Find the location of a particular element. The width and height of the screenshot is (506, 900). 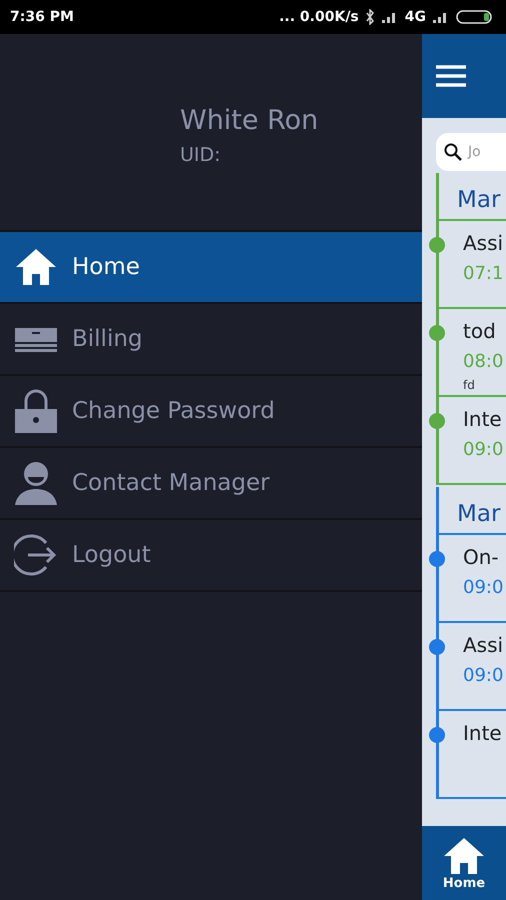

person-icon is located at coordinates (36, 483).